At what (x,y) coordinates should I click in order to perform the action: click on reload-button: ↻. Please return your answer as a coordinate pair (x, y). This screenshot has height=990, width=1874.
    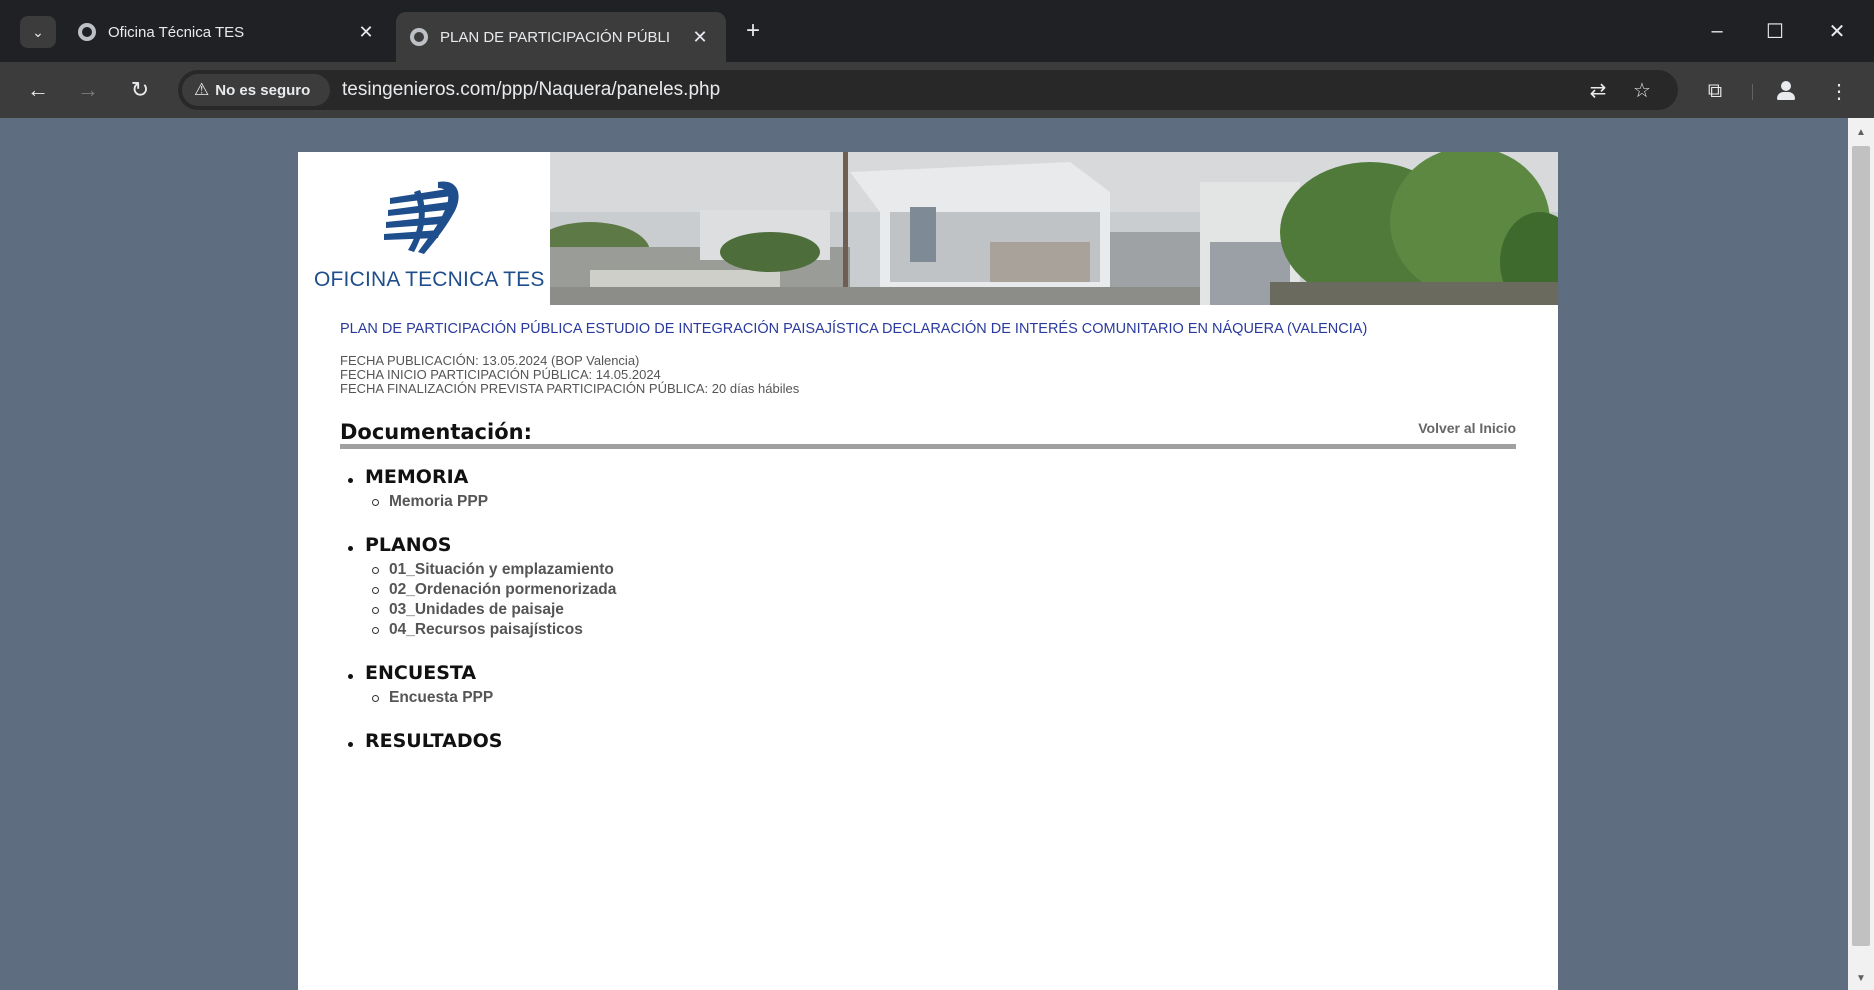
    Looking at the image, I should click on (140, 90).